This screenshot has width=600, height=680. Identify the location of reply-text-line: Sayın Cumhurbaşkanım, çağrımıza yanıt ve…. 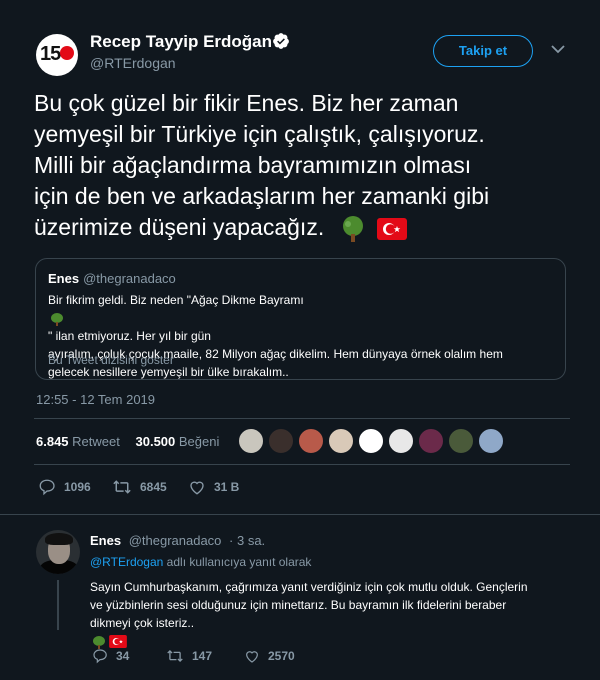
(309, 587).